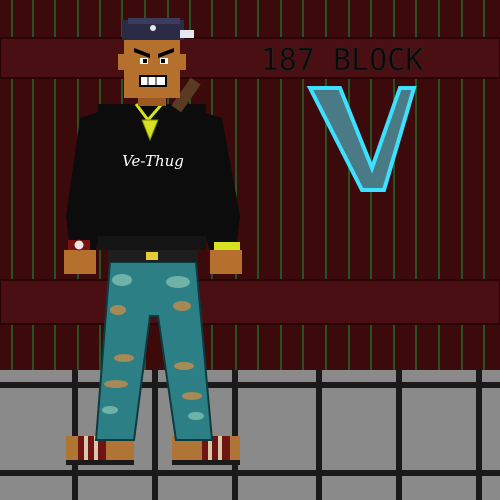  What do you see at coordinates (153, 161) in the screenshot?
I see `shirt-logo: Ve-Thug` at bounding box center [153, 161].